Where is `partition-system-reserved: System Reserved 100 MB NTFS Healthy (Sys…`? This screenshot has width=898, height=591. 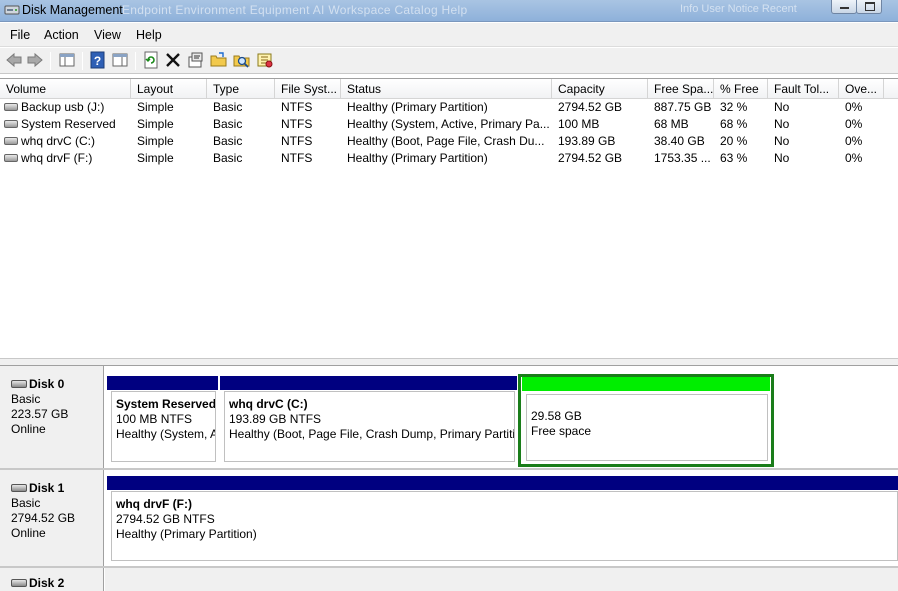 partition-system-reserved: System Reserved 100 MB NTFS Healthy (Sys… is located at coordinates (162, 420).